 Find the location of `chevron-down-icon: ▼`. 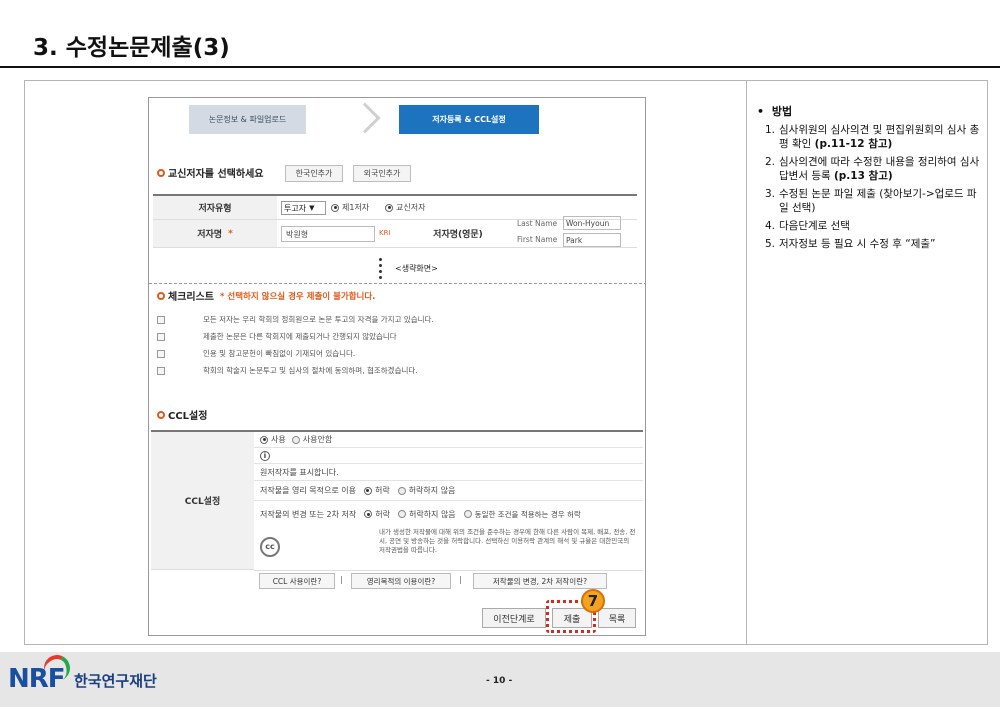

chevron-down-icon: ▼ is located at coordinates (312, 208).